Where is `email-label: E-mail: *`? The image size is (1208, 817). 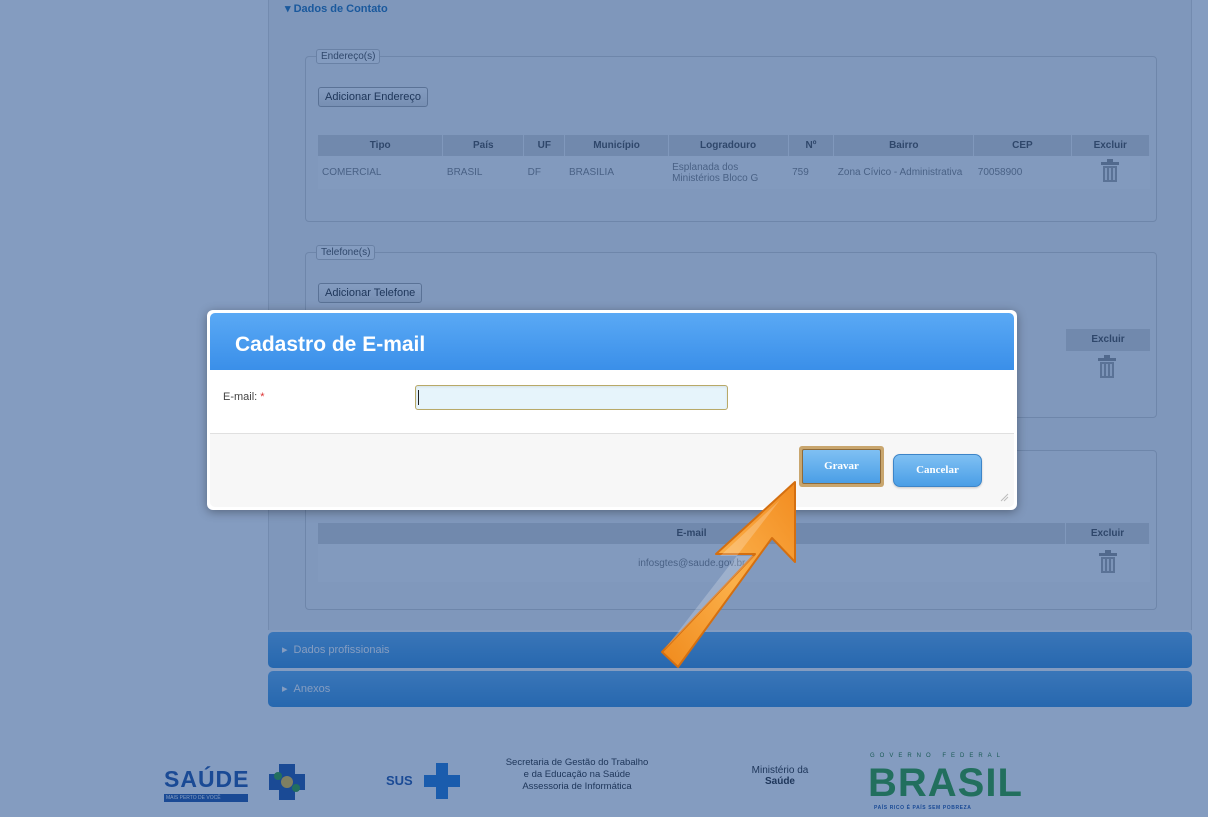
email-label: E-mail: * is located at coordinates (244, 397).